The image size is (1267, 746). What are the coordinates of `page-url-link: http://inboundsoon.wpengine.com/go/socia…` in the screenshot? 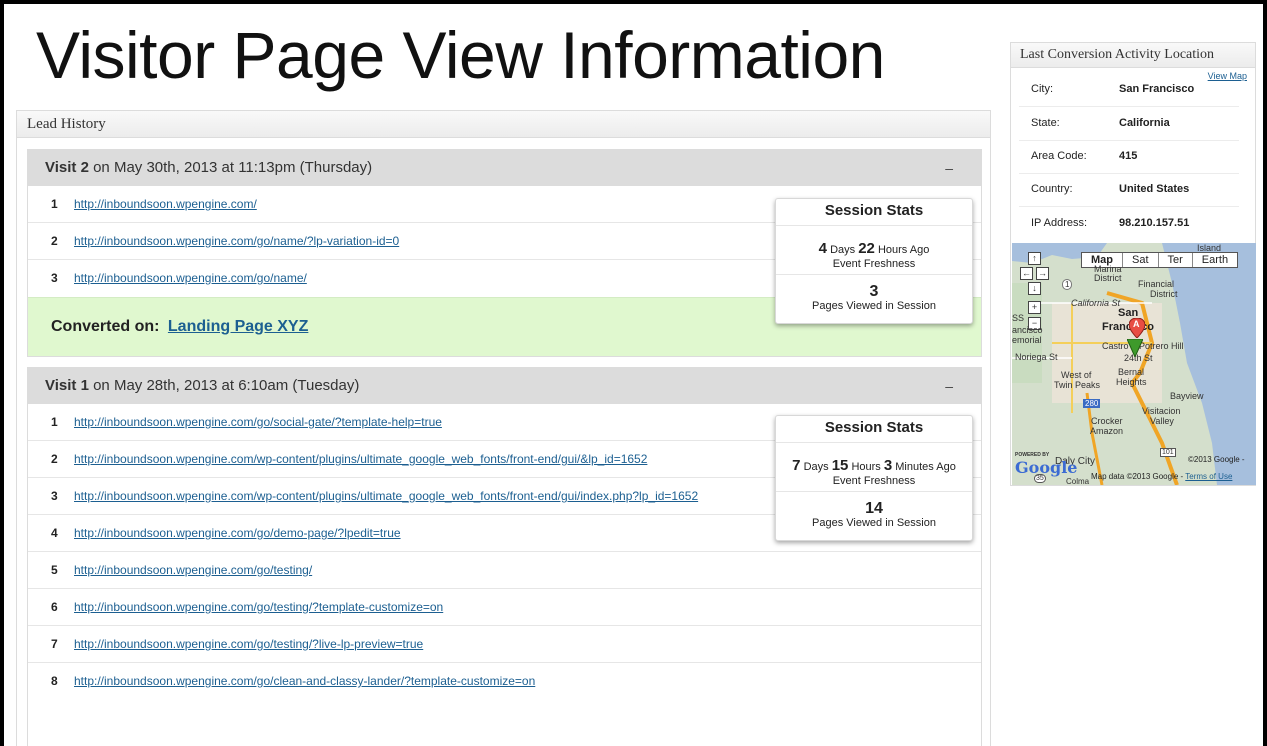 It's located at (258, 422).